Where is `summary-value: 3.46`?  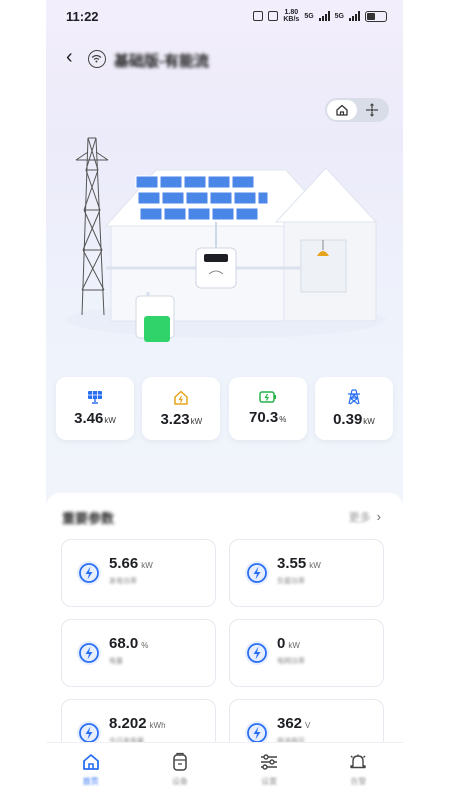
summary-value: 3.46 is located at coordinates (89, 418).